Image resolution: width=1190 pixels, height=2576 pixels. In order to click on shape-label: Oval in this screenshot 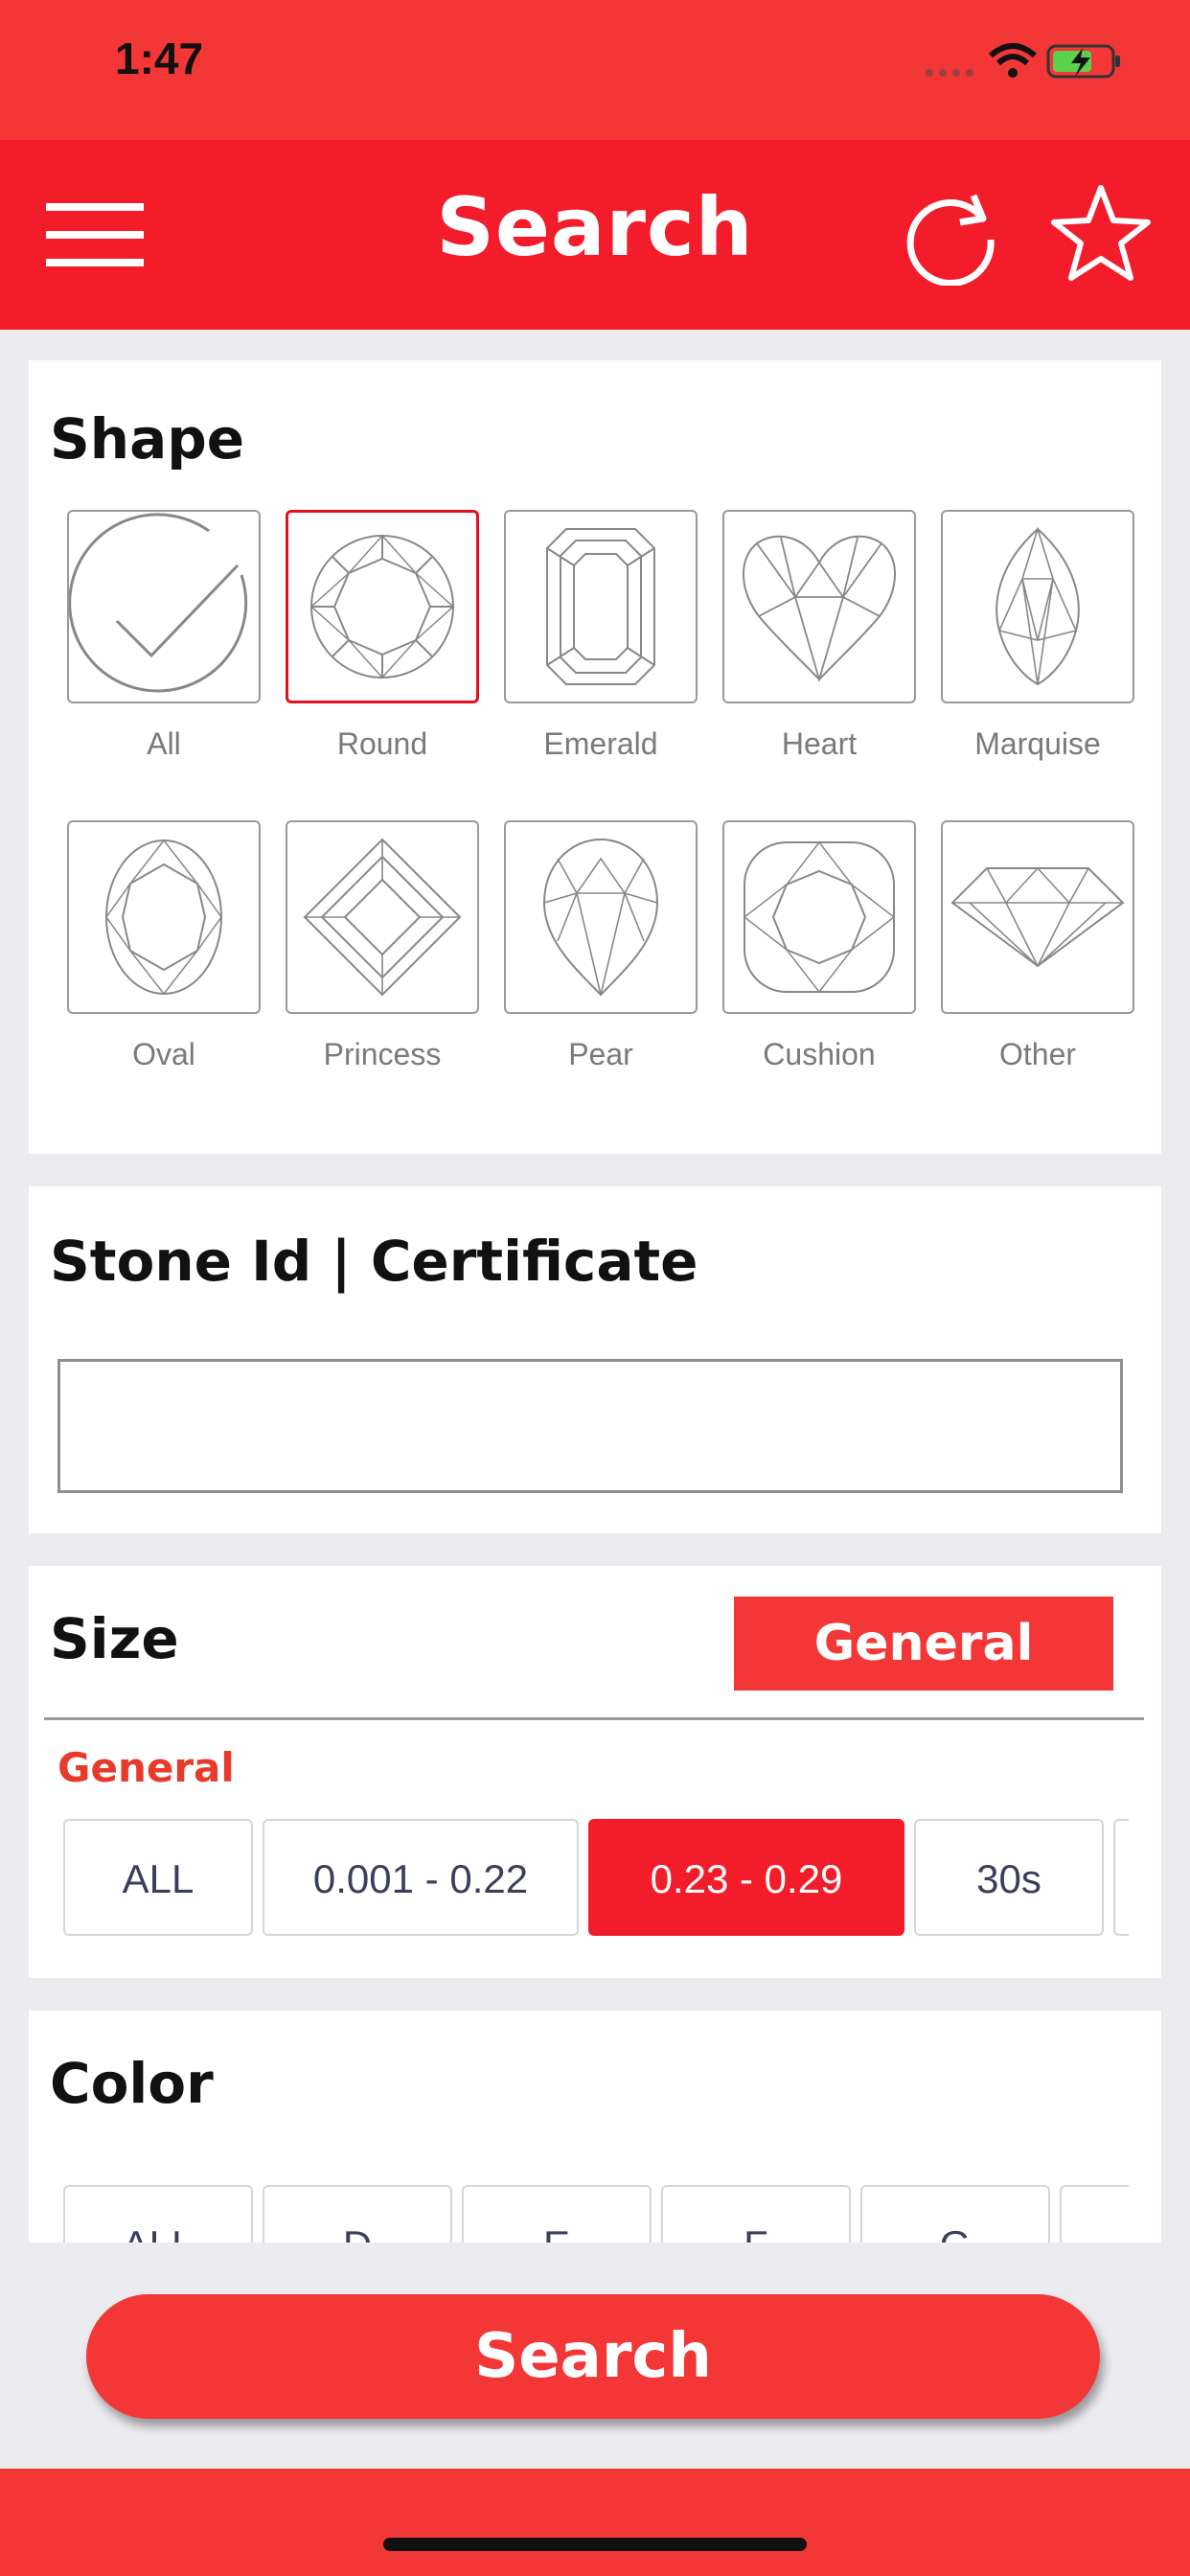, I will do `click(163, 1054)`.